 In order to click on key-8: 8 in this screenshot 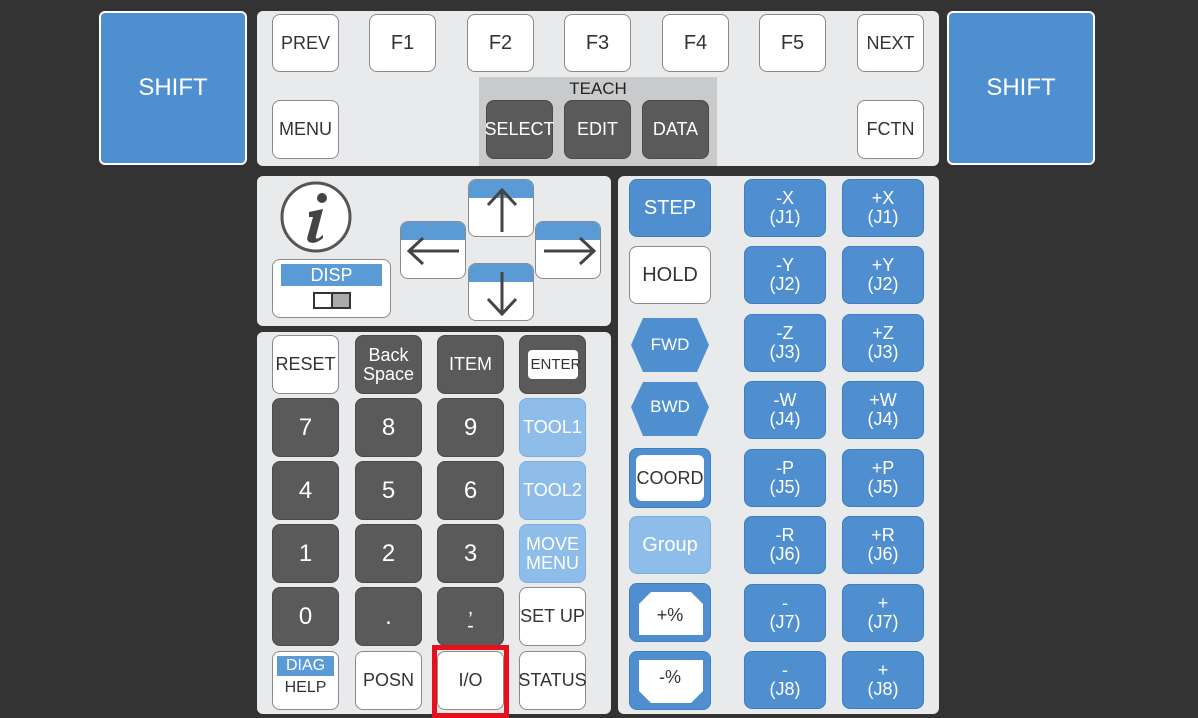, I will do `click(388, 427)`.